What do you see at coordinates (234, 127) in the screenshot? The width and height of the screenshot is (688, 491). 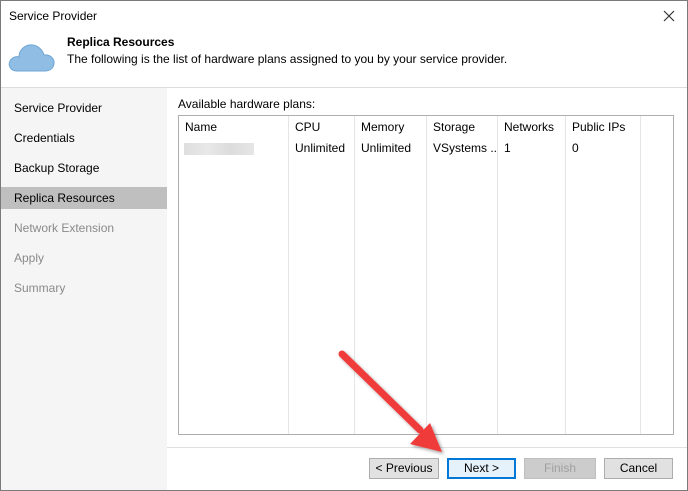 I see `column-header-name: Name` at bounding box center [234, 127].